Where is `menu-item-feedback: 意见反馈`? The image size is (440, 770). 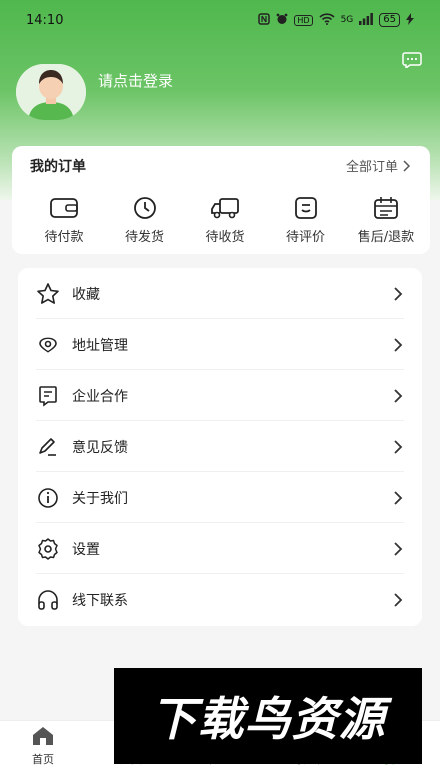 menu-item-feedback: 意见反馈 is located at coordinates (220, 446).